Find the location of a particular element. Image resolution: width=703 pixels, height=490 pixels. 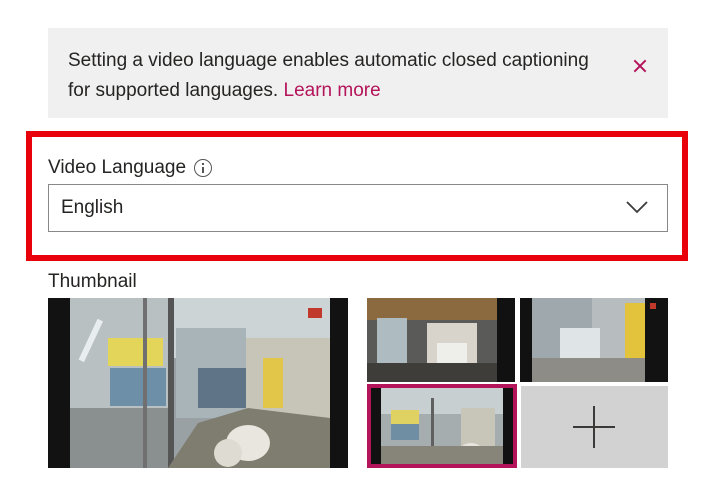

chevron-down-icon is located at coordinates (637, 207).